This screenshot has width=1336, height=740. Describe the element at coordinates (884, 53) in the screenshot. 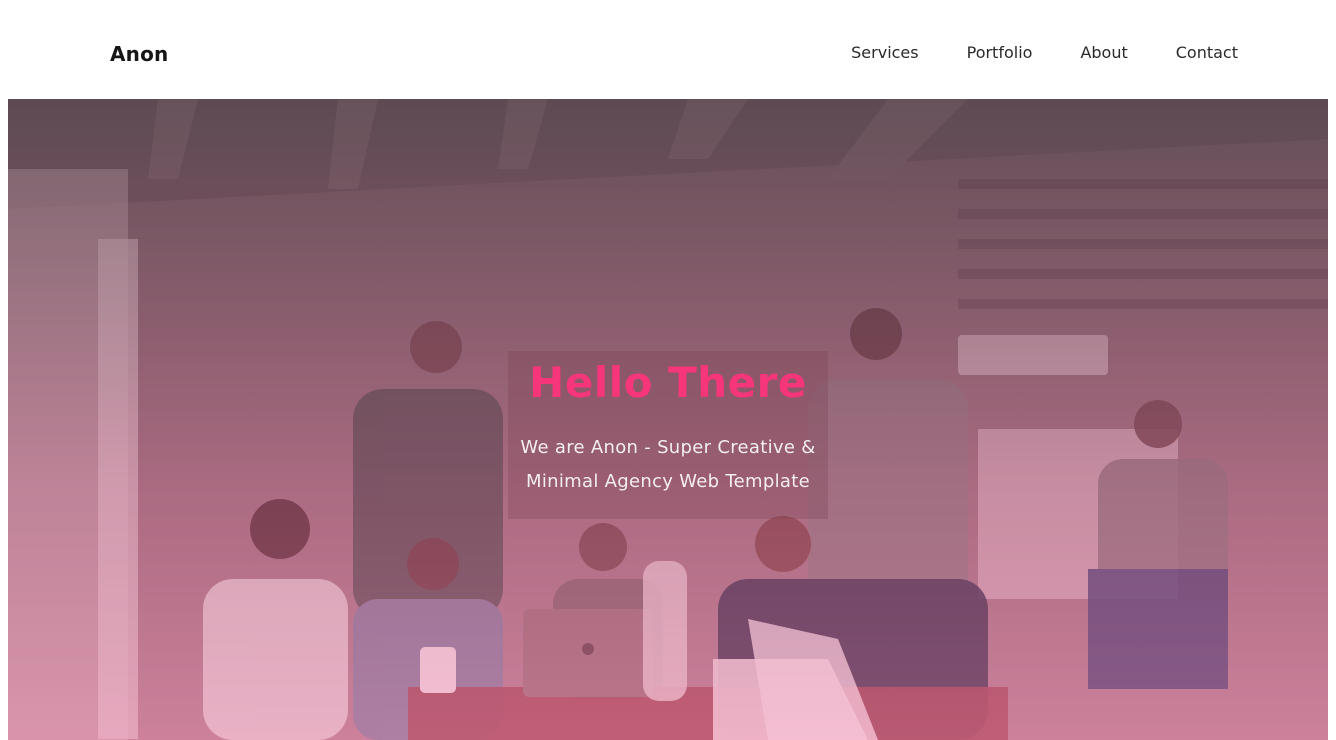

I see `nav-link-services: Services` at that location.